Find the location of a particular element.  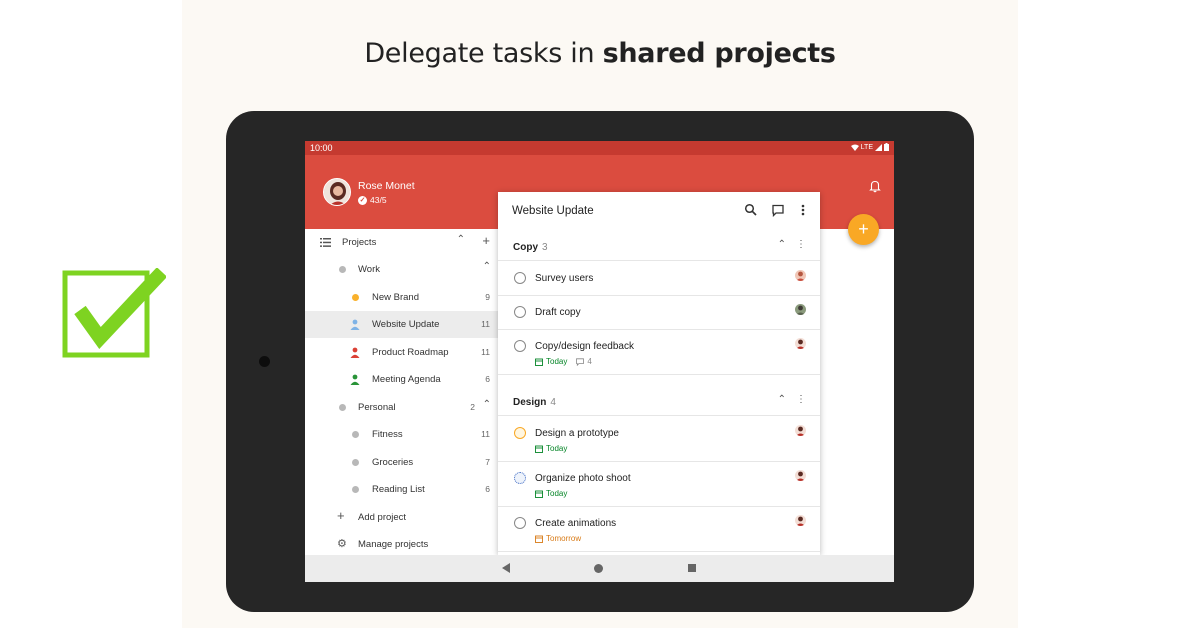

task-item: Create animations Tomorrow is located at coordinates (659, 529).